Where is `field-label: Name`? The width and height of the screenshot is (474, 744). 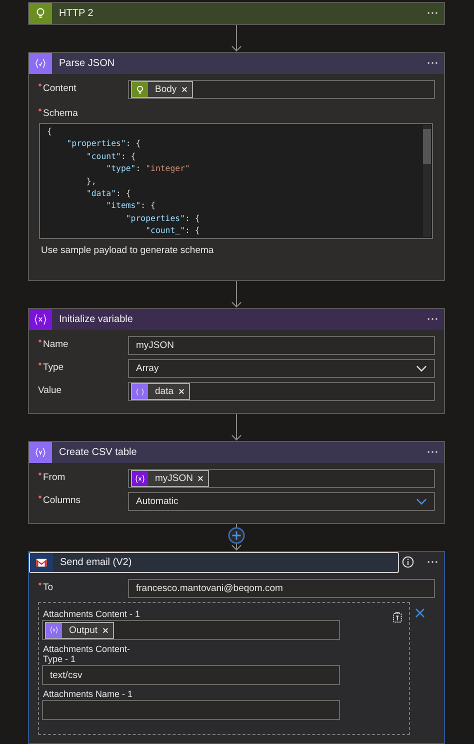 field-label: Name is located at coordinates (55, 344).